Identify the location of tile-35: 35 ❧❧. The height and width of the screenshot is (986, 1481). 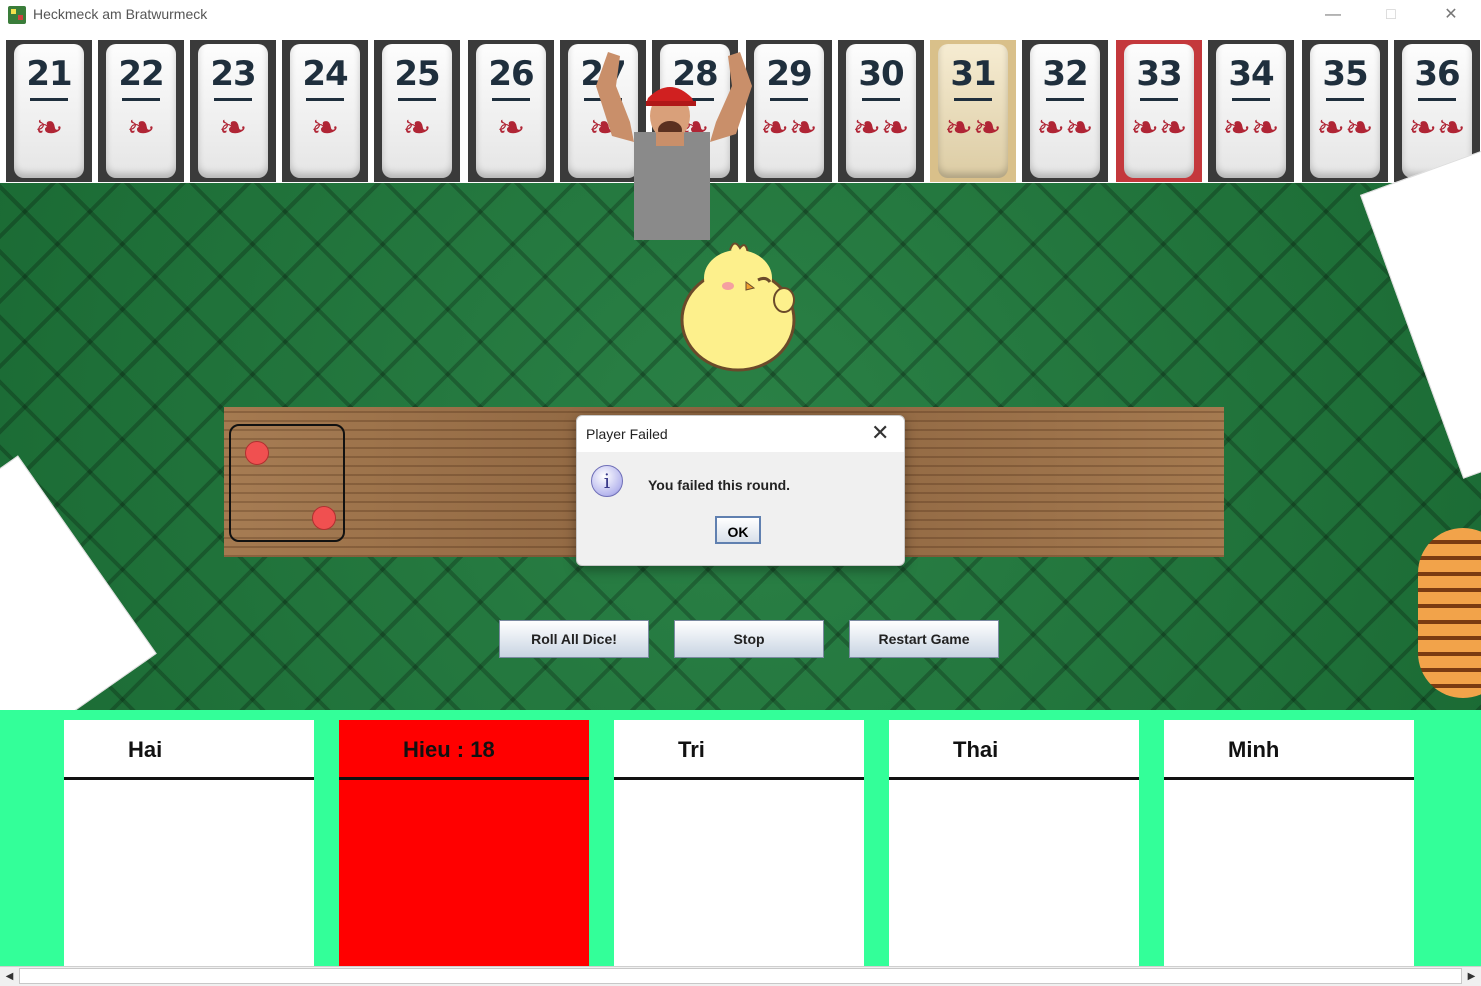
(1345, 111).